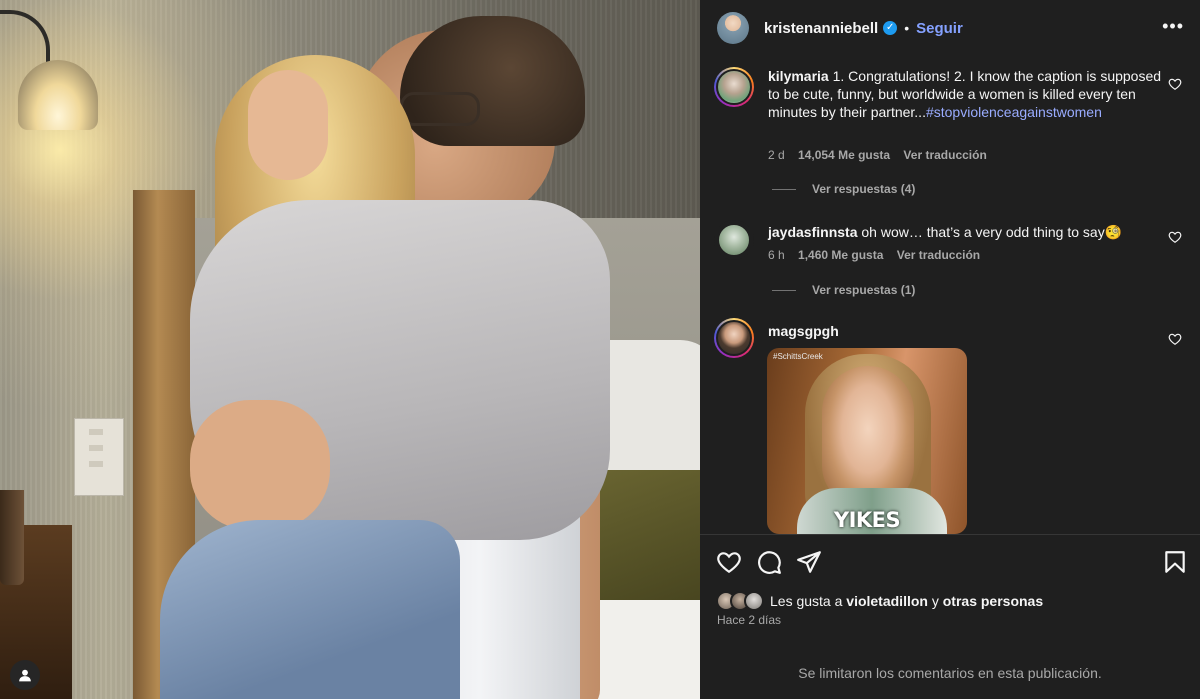  I want to click on verified-icon: ✓, so click(890, 28).